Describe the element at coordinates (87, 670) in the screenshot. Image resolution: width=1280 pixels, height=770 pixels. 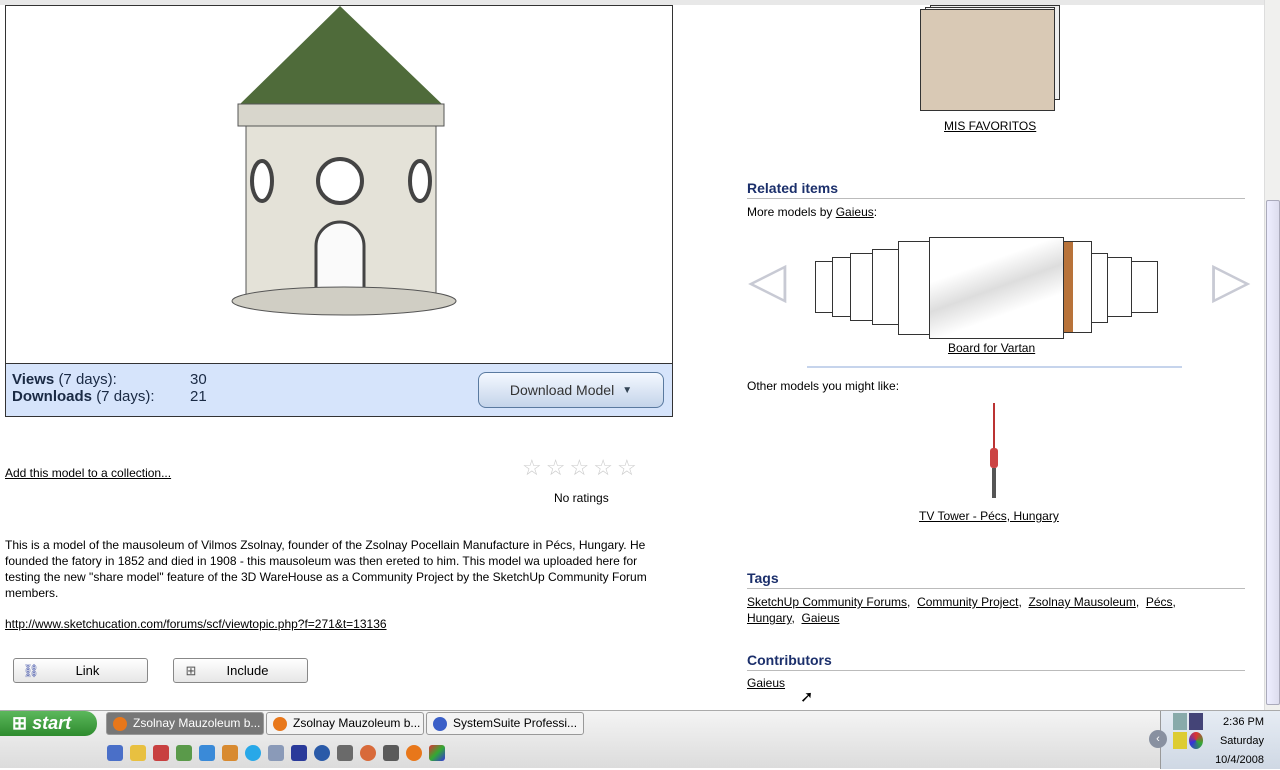
I see `link-label: Link` at that location.